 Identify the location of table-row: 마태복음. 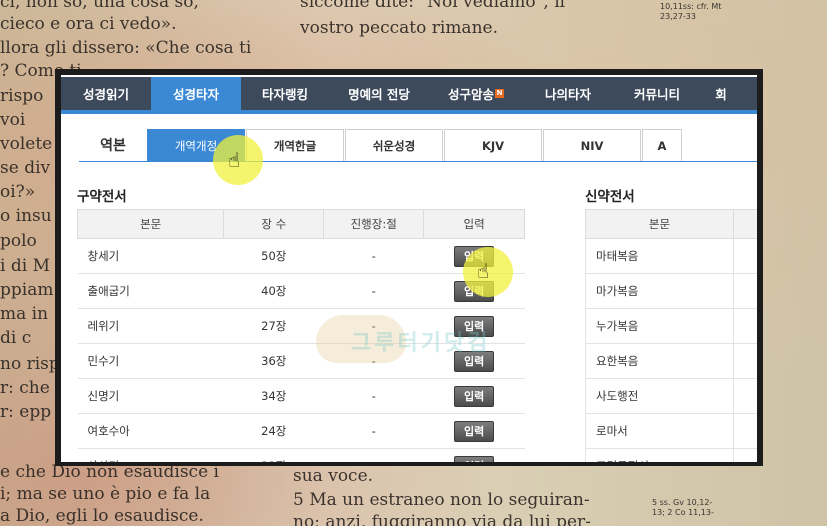
(671, 256).